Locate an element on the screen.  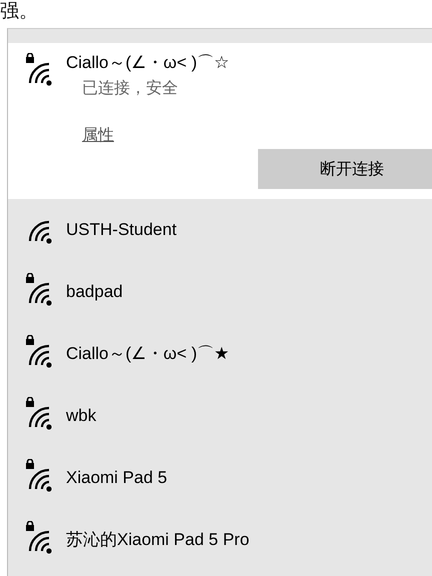
network-item: Xiaomi Pad 5 is located at coordinates (220, 478).